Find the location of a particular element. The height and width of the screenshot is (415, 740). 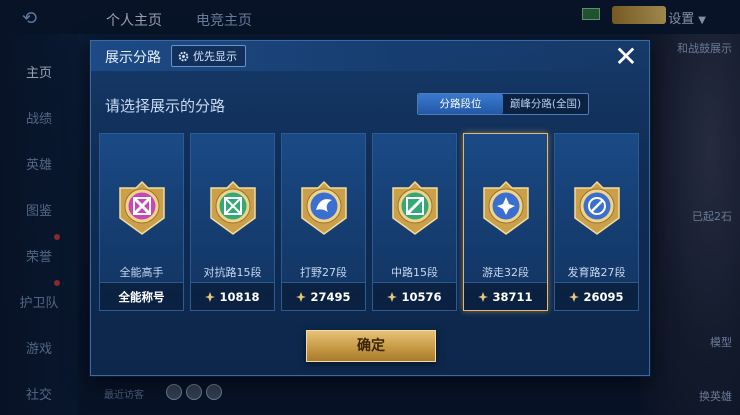

lane-mode-toggle: 分路段位 巅峰分路(全国) is located at coordinates (503, 104).